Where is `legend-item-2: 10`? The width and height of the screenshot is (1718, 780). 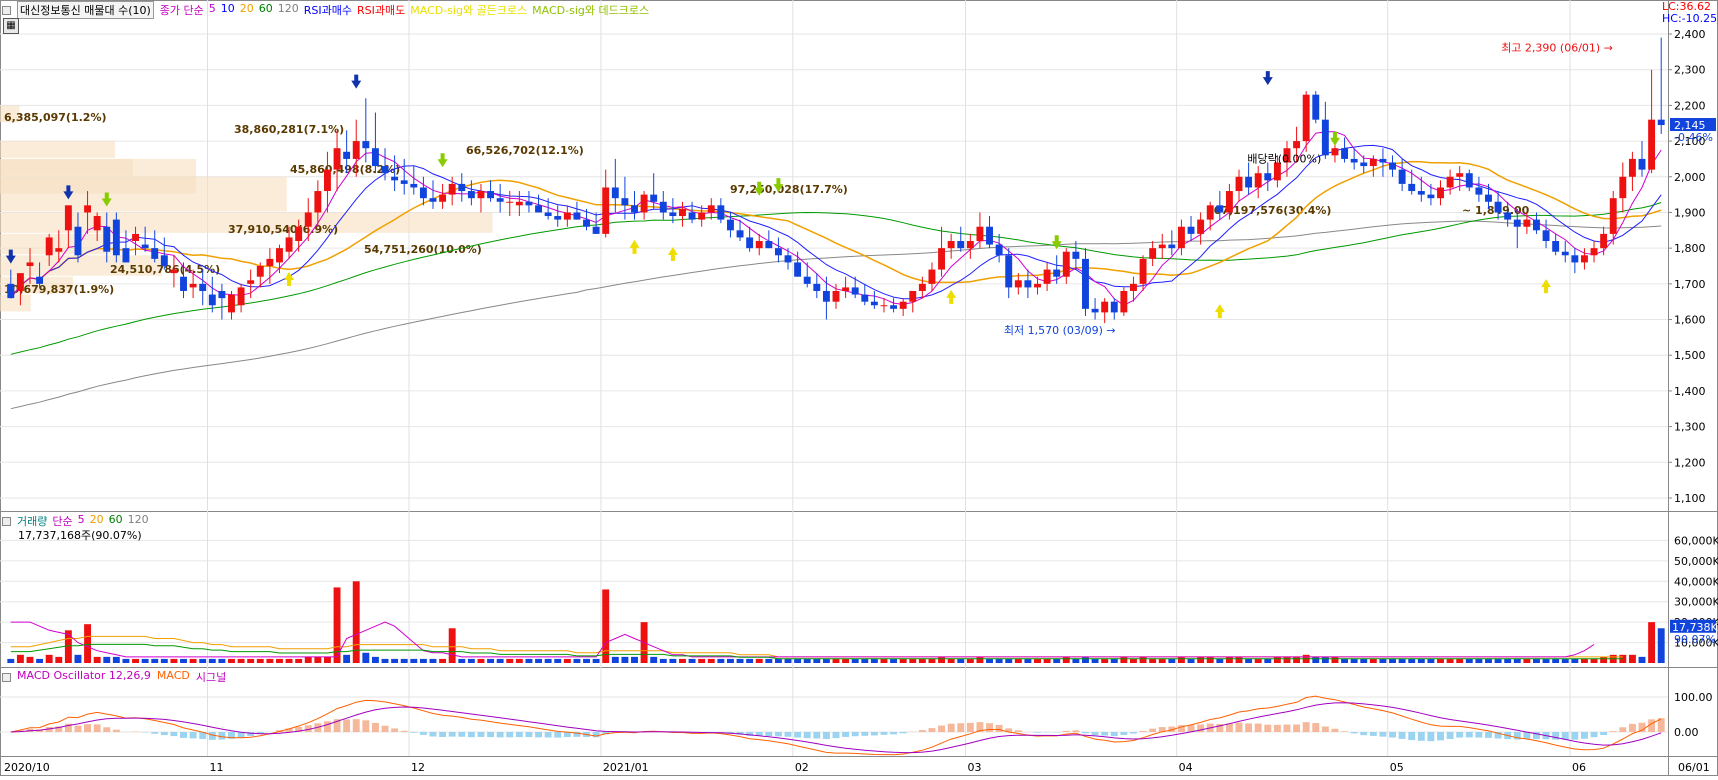
legend-item-2: 10 is located at coordinates (228, 10).